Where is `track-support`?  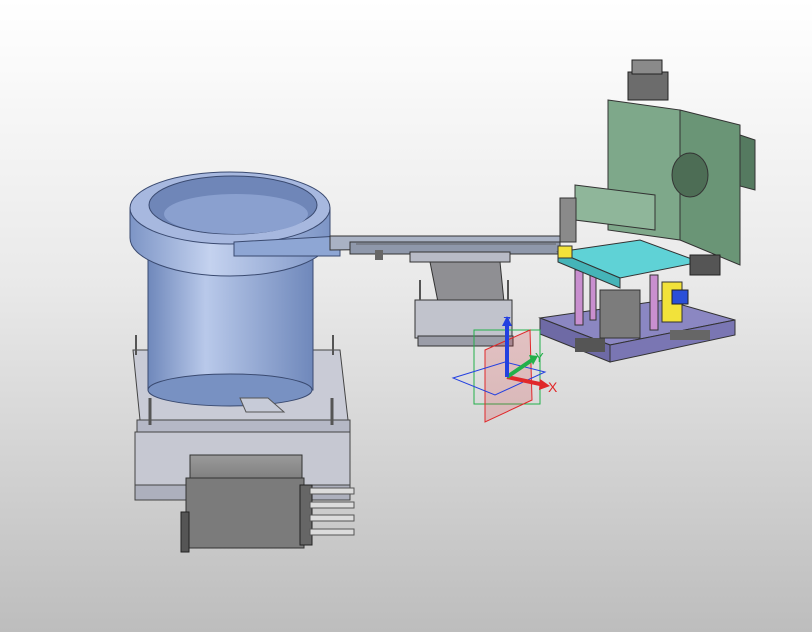
track-support is located at coordinates (461, 299).